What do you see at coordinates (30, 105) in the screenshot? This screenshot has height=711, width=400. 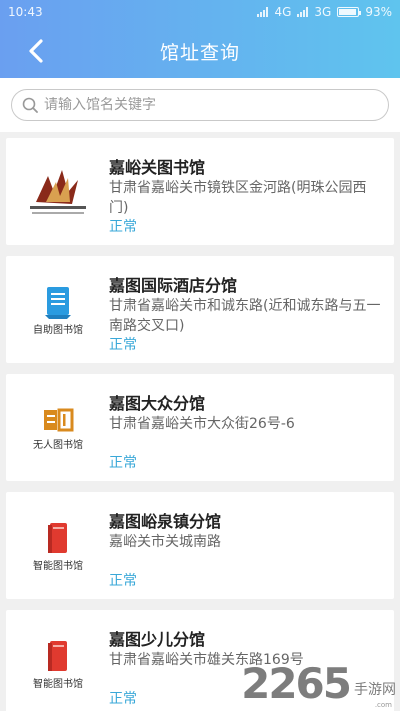 I see `search-icon` at bounding box center [30, 105].